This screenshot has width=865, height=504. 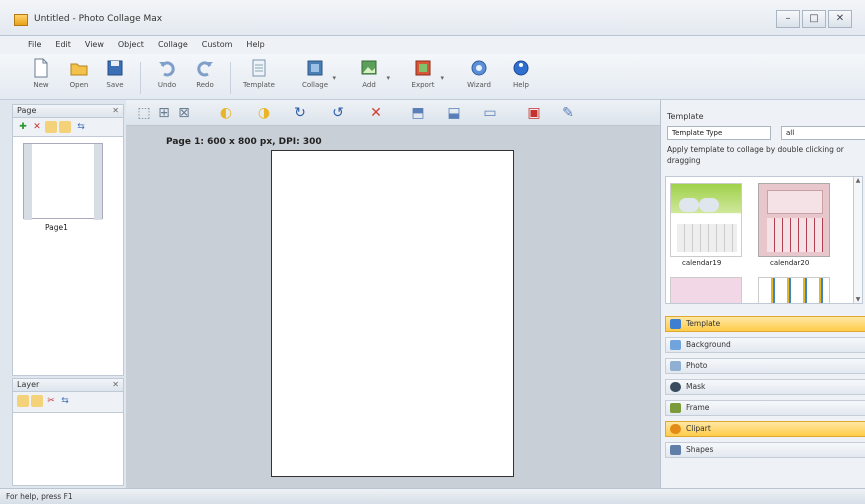 What do you see at coordinates (479, 68) in the screenshot?
I see `wizard-icon` at bounding box center [479, 68].